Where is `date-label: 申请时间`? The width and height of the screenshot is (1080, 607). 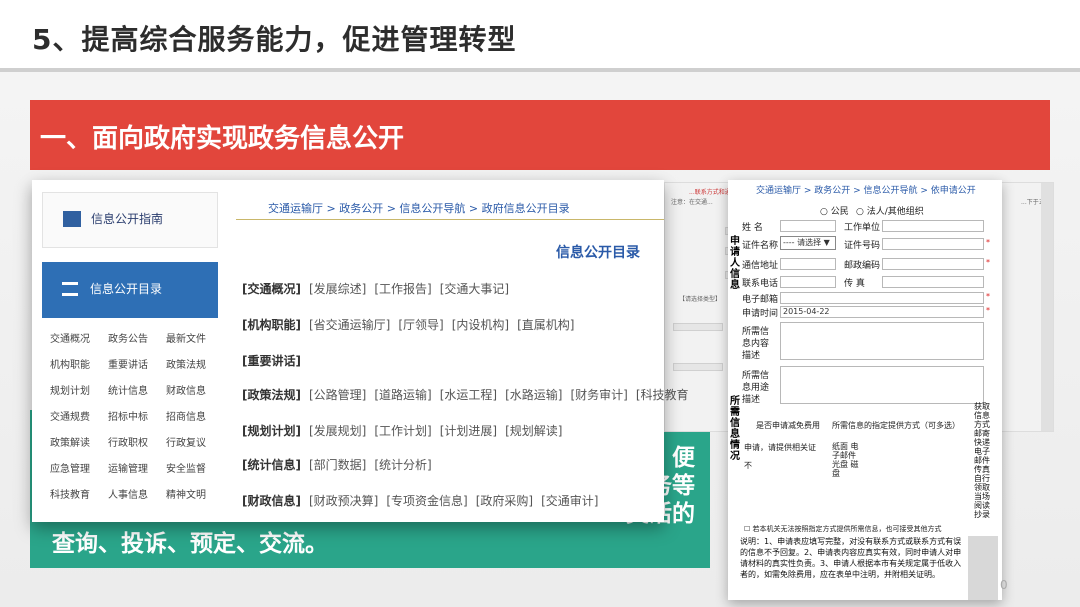 date-label: 申请时间 is located at coordinates (760, 314).